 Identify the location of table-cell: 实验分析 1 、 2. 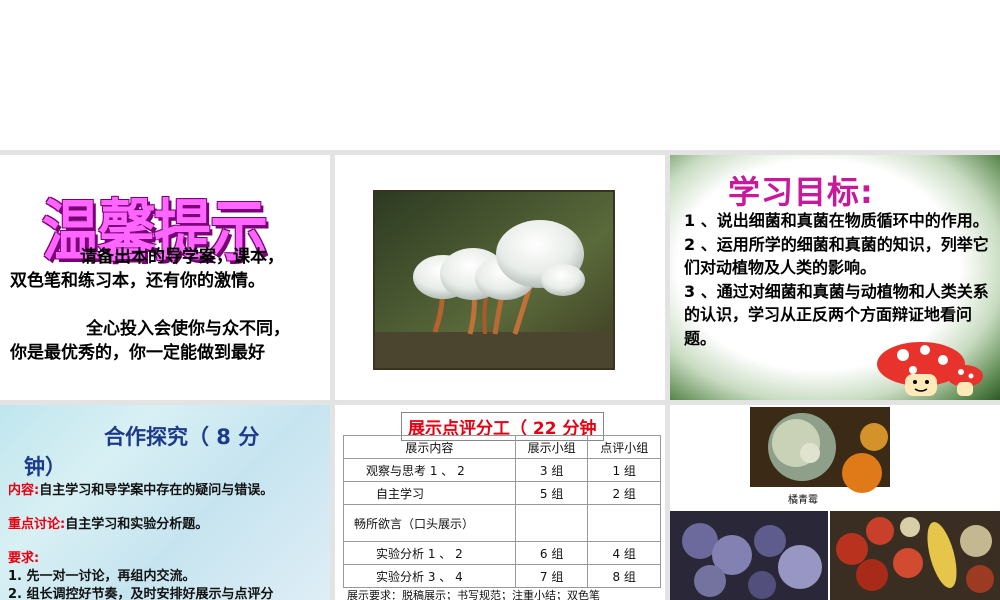
(429, 553).